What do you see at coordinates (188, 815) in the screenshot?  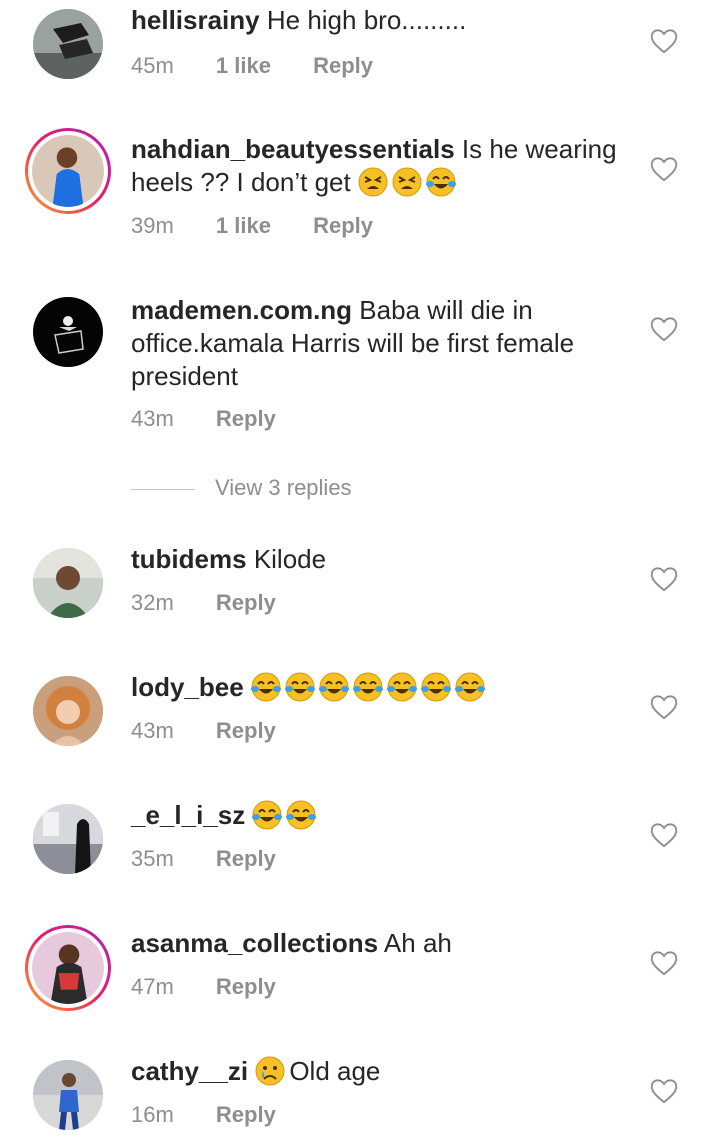 I see `username: _e_l_i_sz` at bounding box center [188, 815].